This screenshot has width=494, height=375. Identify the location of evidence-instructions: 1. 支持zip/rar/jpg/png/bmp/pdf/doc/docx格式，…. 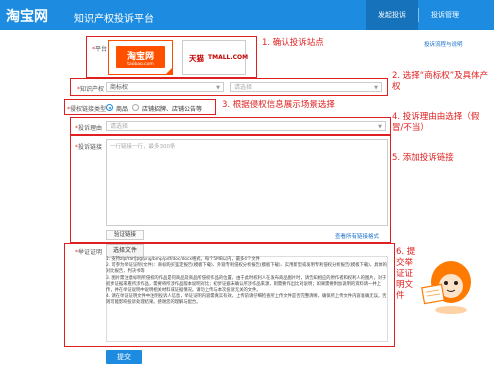
(247, 282).